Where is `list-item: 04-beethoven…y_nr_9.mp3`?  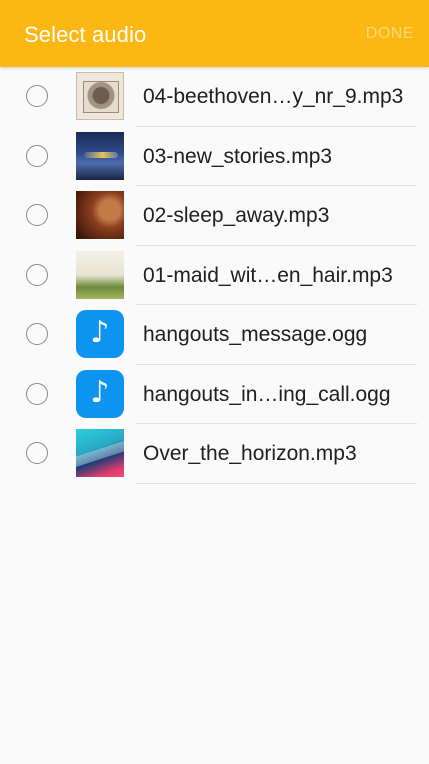 list-item: 04-beethoven…y_nr_9.mp3 is located at coordinates (214, 97).